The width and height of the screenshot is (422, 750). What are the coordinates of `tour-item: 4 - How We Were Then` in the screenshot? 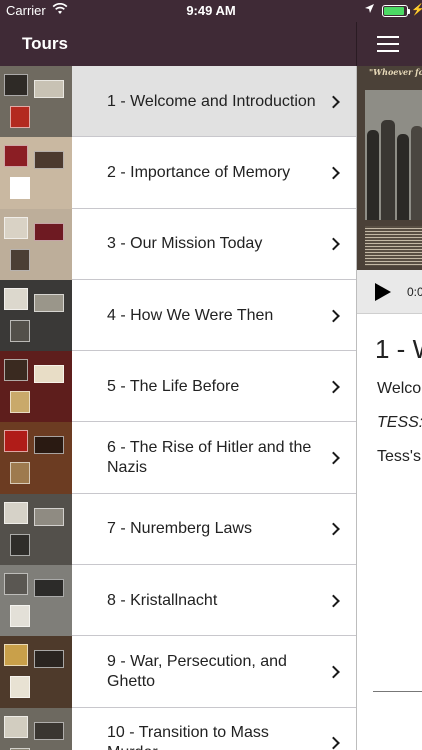 It's located at (178, 315).